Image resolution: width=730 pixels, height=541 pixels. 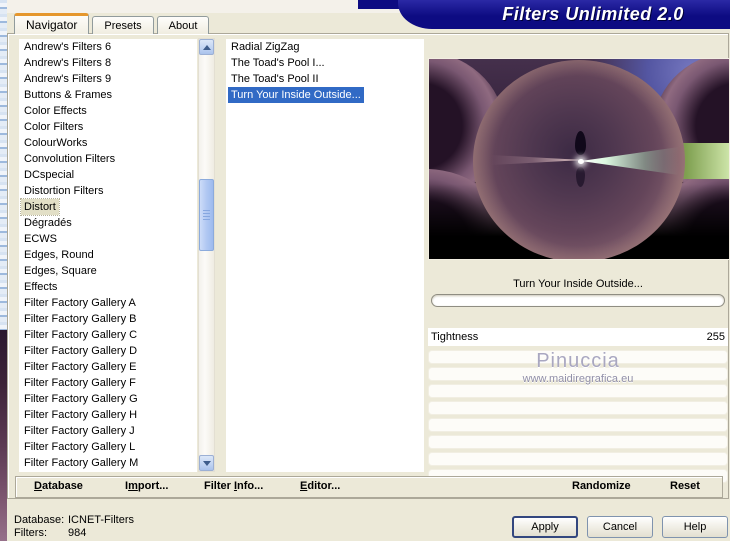 I want to click on category-list-item: Distort, so click(x=40, y=207).